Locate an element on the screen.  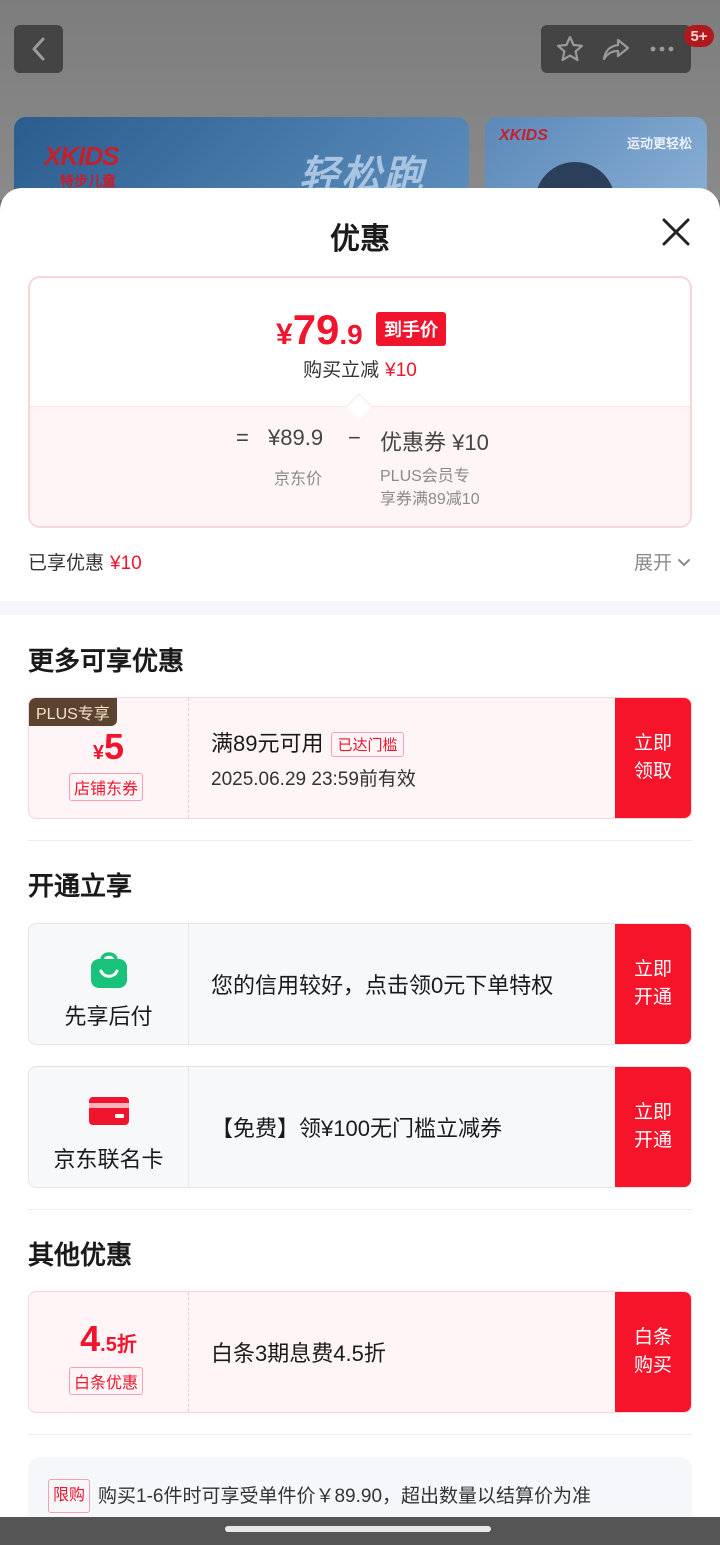
limit-tag: 限购 is located at coordinates (69, 1496).